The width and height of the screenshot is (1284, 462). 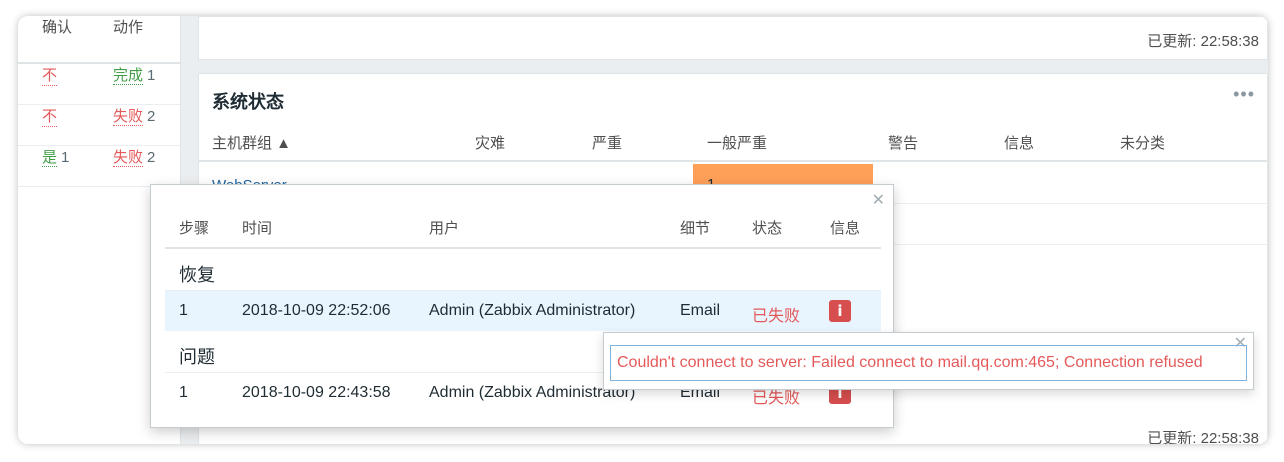 I want to click on ack-row: 是1 失败 2, so click(x=99, y=166).